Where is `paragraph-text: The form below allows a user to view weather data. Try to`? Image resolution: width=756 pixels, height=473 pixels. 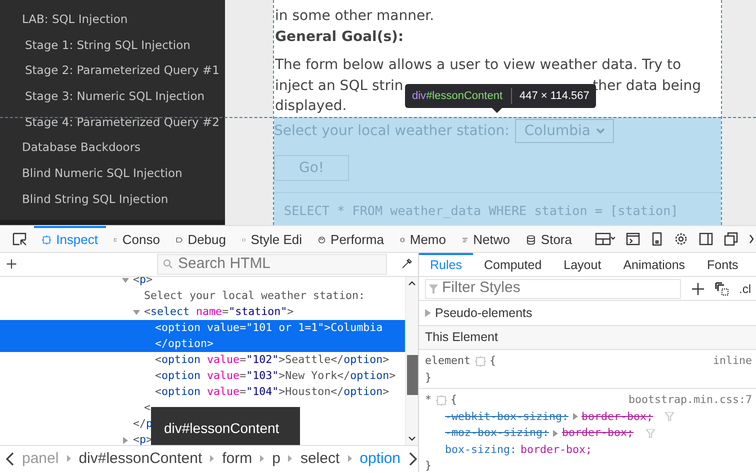
paragraph-text: The form below allows a user to view weather data. Try to is located at coordinates (478, 65).